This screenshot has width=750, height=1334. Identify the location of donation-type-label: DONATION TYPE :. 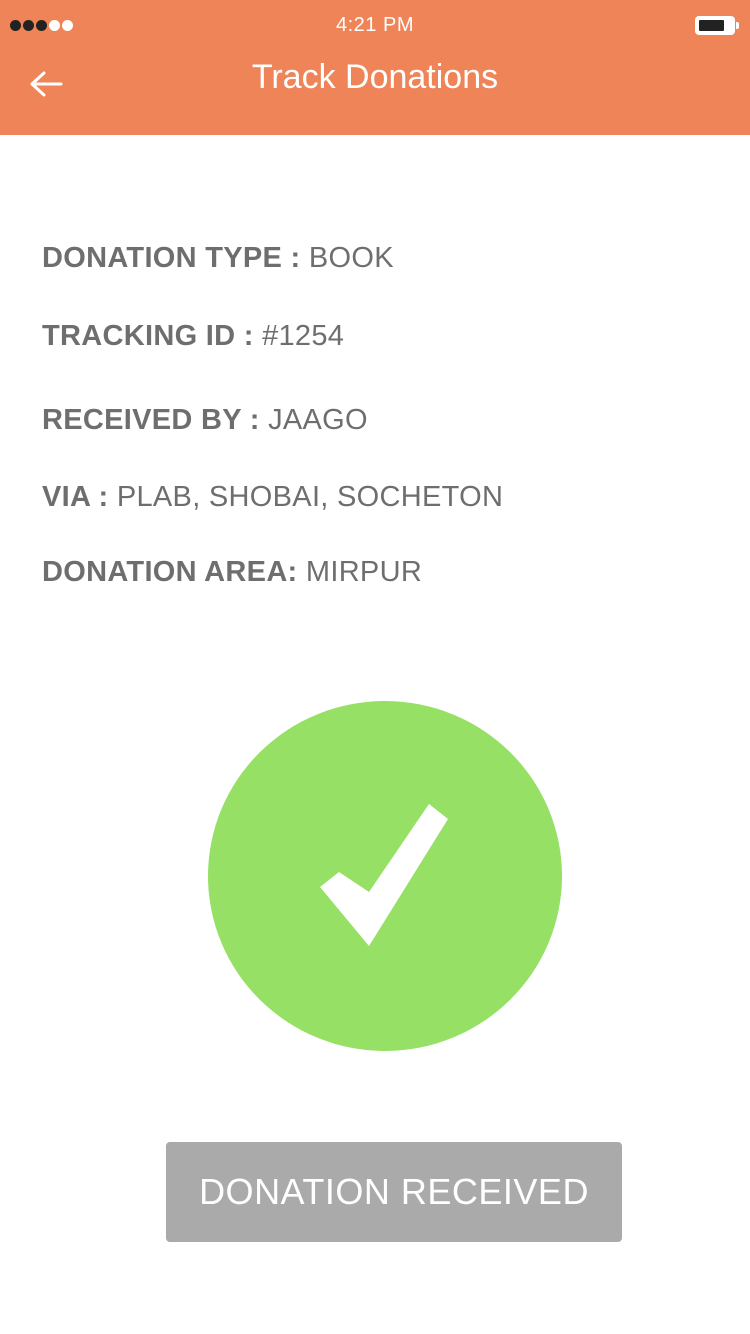
(171, 258).